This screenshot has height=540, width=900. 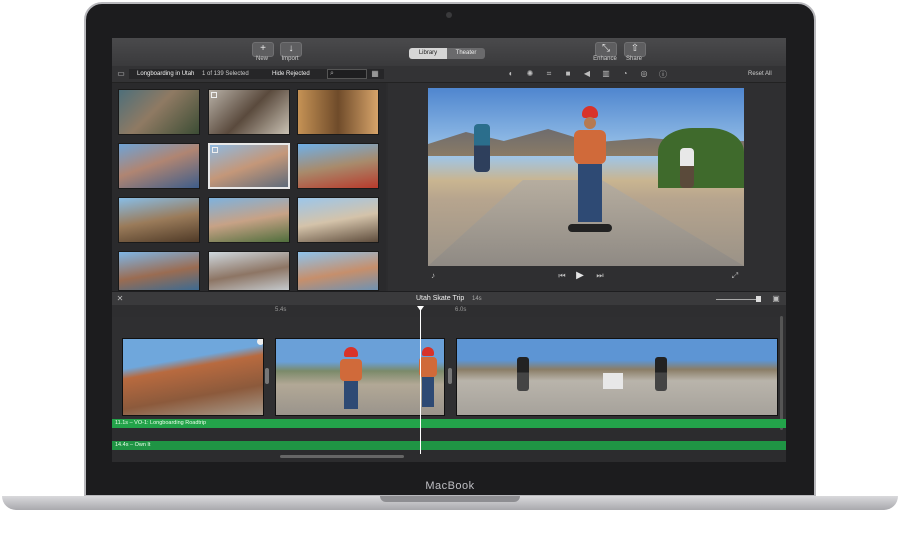 I want to click on audio-track-music: 14.4s – Own It, so click(x=449, y=445).